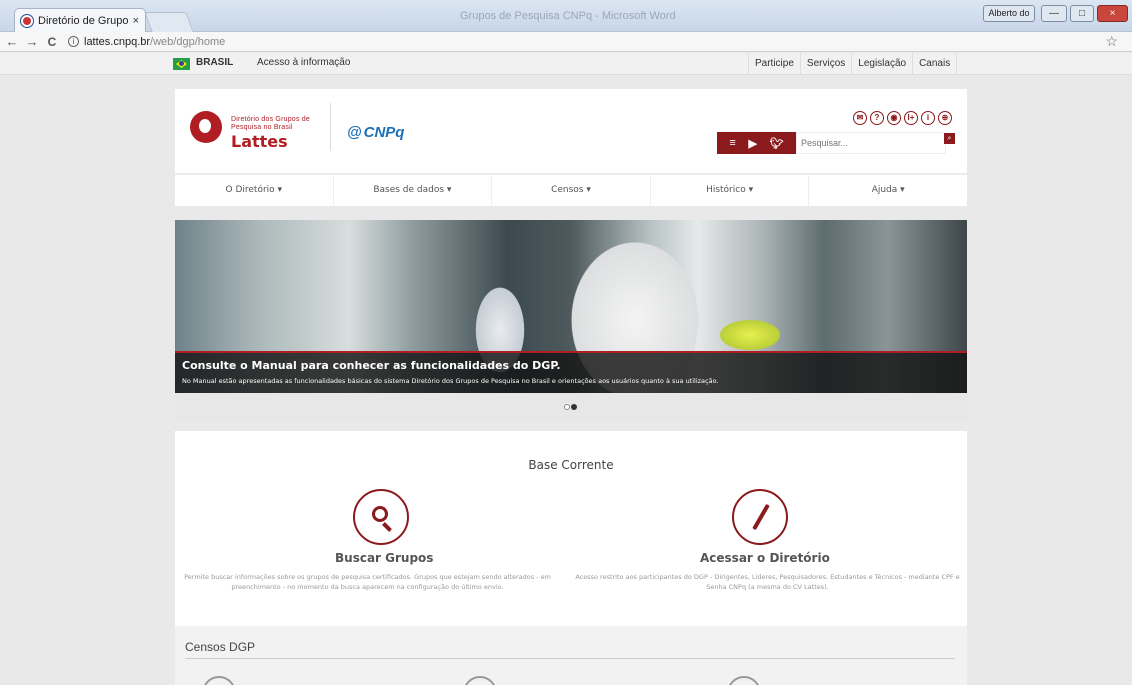 This screenshot has height=685, width=1132. What do you see at coordinates (220, 647) in the screenshot?
I see `censos-title: Censos DGP` at bounding box center [220, 647].